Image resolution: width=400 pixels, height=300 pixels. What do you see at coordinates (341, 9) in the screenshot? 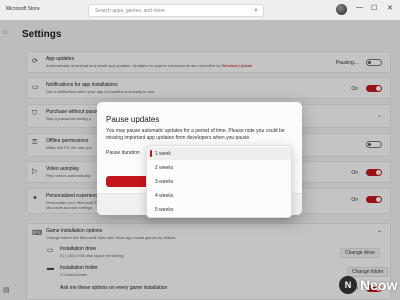
I see `avatar` at bounding box center [341, 9].